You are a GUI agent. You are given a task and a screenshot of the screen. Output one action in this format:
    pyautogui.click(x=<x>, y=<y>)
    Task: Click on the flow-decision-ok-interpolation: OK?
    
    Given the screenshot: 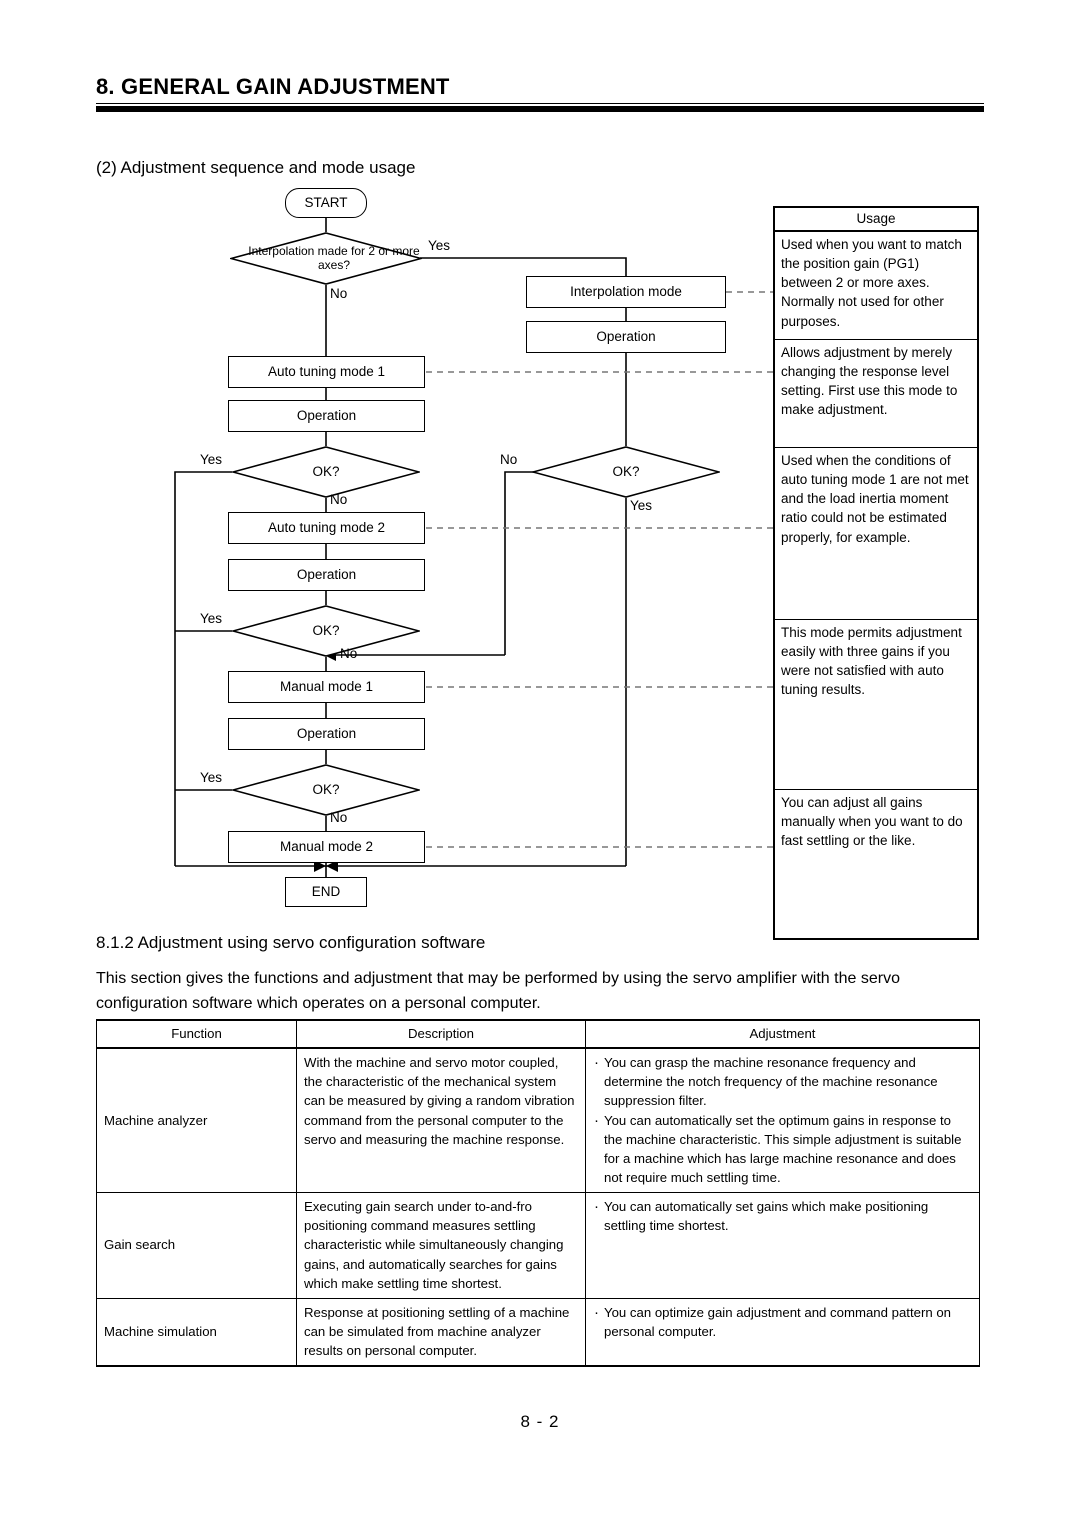 What is the action you would take?
    pyautogui.click(x=626, y=472)
    